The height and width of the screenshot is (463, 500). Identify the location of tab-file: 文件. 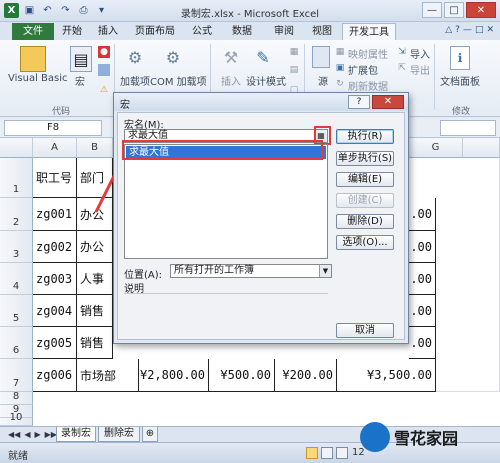
(33, 31).